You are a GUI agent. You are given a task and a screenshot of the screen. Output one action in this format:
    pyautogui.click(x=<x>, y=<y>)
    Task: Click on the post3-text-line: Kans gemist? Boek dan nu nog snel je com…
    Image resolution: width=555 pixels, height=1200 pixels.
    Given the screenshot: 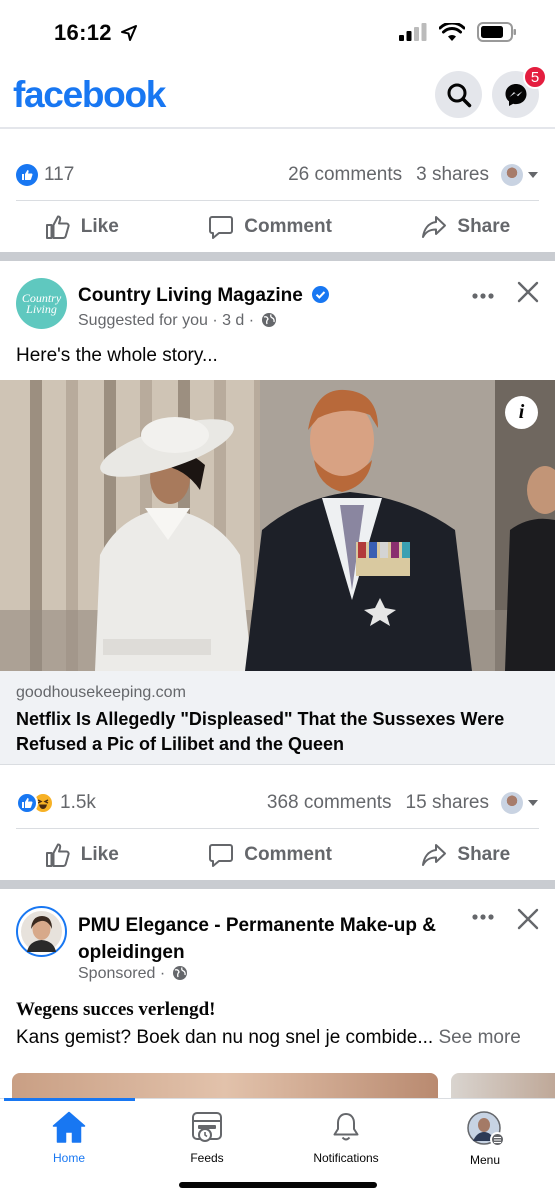 What is the action you would take?
    pyautogui.click(x=278, y=1038)
    